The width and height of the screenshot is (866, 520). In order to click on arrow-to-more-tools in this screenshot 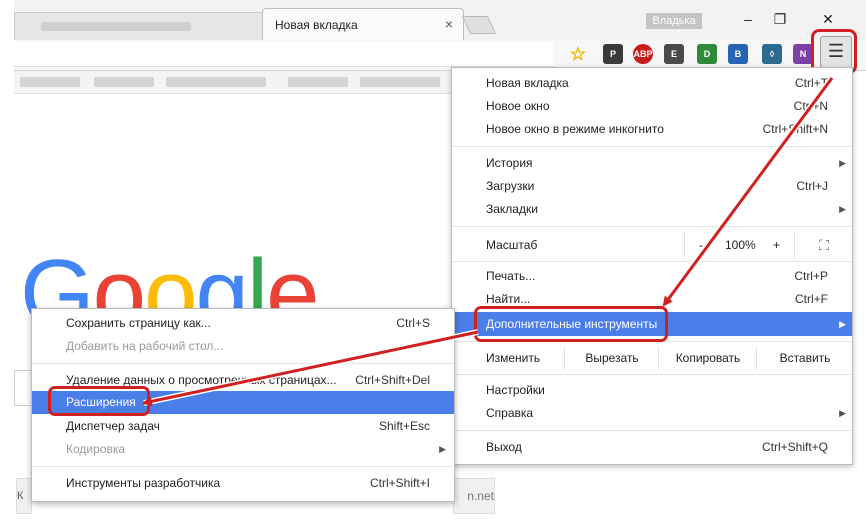, I will do `click(748, 192)`.